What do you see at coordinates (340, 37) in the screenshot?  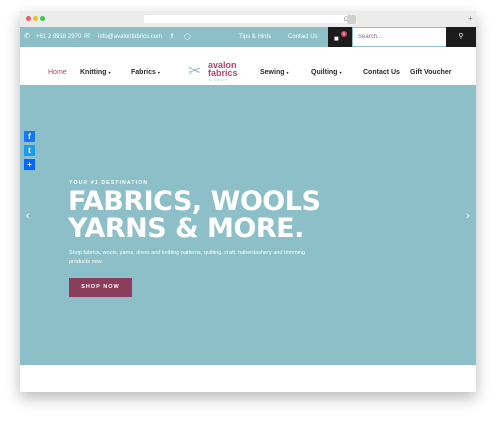 I see `cart-button: ■ 0` at bounding box center [340, 37].